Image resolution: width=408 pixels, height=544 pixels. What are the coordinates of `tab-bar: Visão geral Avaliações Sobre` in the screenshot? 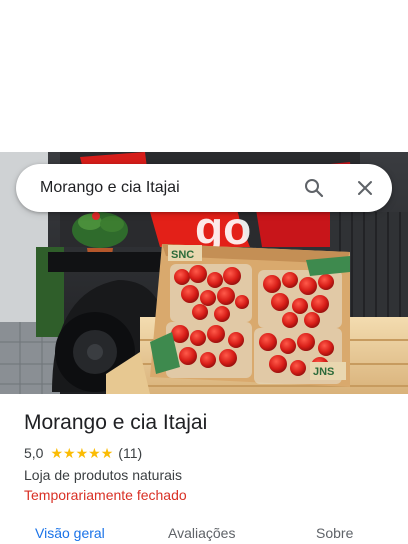 It's located at (204, 532).